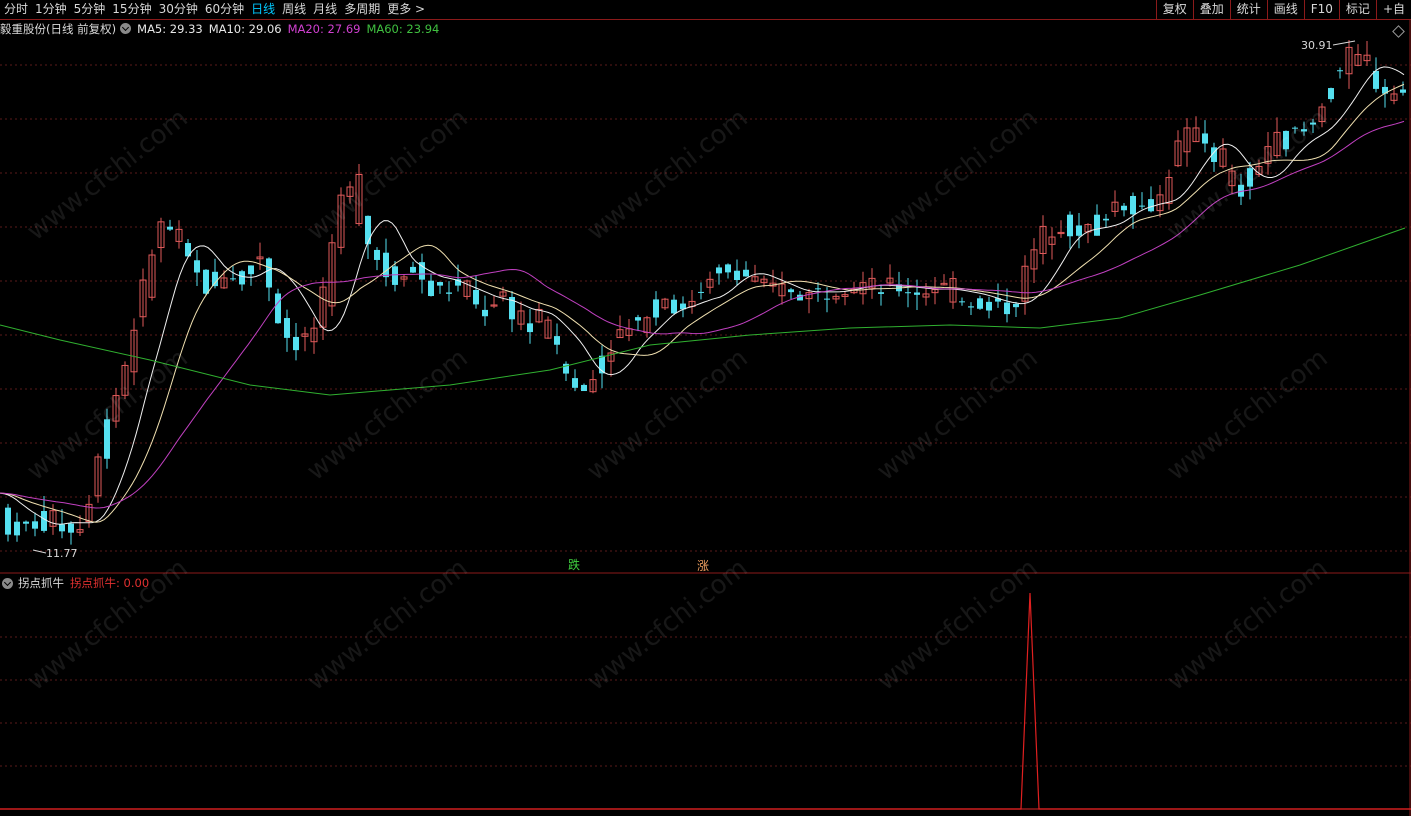 The image size is (1411, 816). Describe the element at coordinates (39, 551) in the screenshot. I see `low-pointer` at that location.